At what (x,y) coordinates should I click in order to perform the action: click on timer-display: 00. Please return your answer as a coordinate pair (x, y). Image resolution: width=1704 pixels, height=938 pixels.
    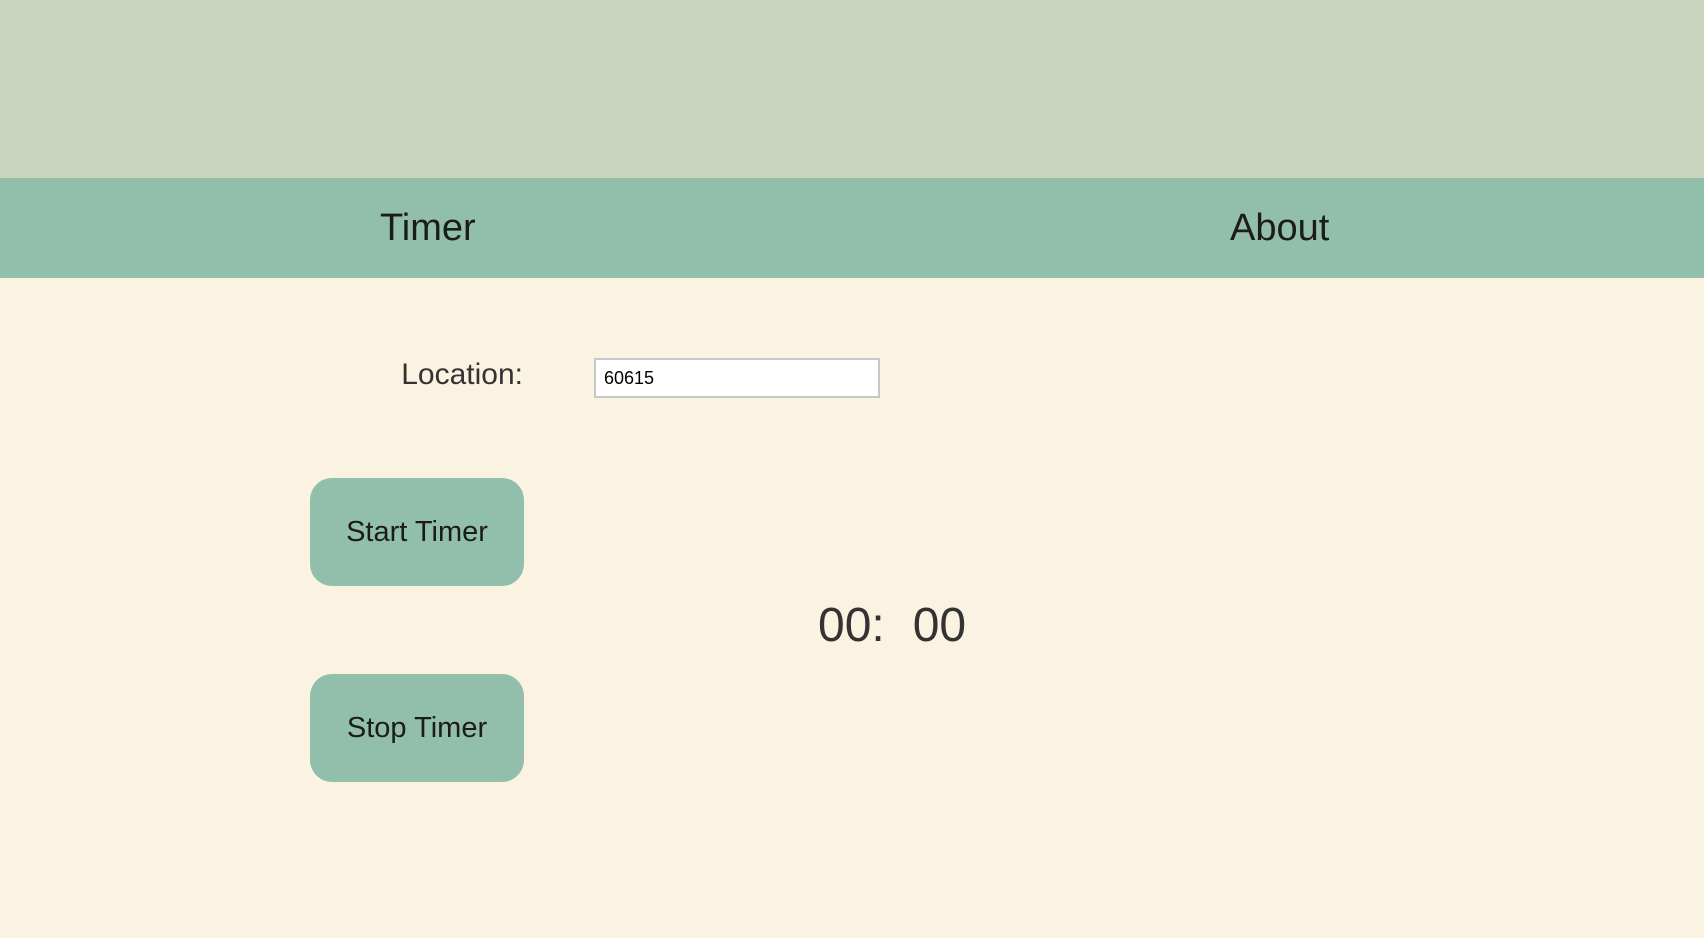
    Looking at the image, I should click on (892, 625).